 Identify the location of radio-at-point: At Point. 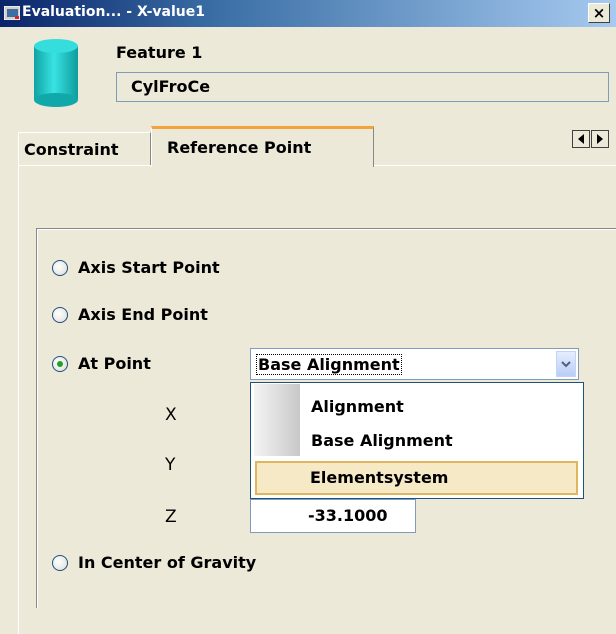
(101, 363).